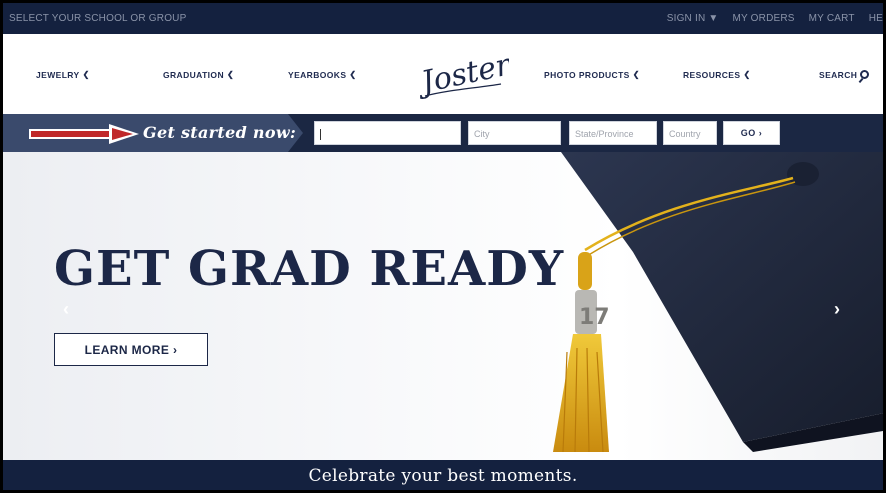 This screenshot has height=493, width=886. What do you see at coordinates (127, 350) in the screenshot?
I see `learn-more-label: LEARN MORE` at bounding box center [127, 350].